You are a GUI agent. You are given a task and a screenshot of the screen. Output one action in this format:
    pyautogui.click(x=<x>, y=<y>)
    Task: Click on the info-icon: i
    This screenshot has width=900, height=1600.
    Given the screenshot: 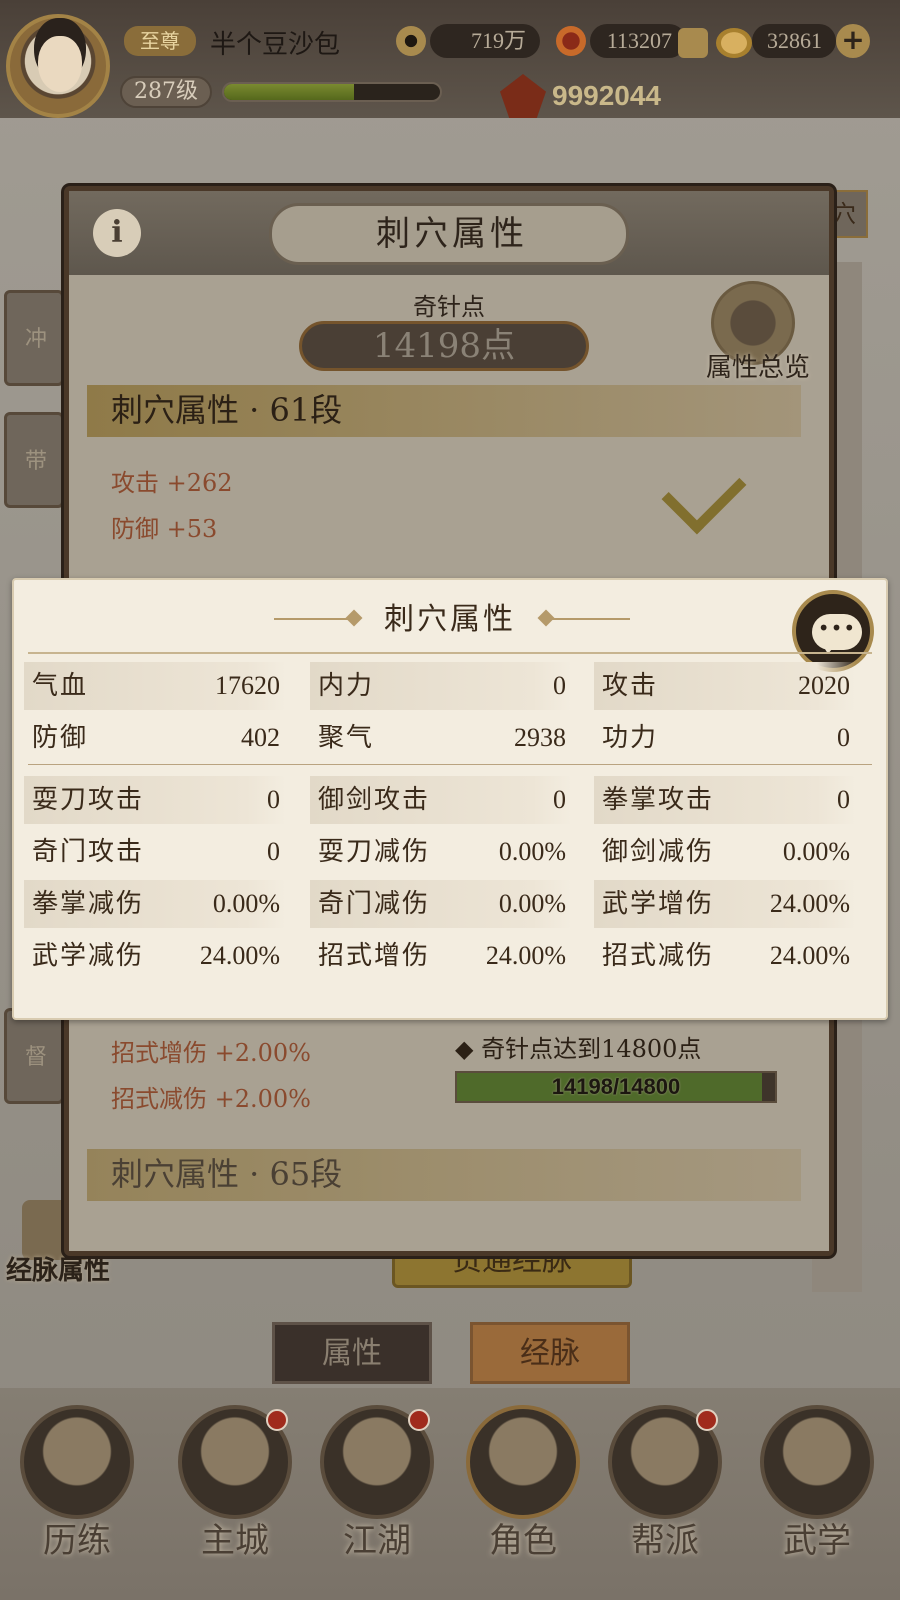 What is the action you would take?
    pyautogui.click(x=117, y=233)
    